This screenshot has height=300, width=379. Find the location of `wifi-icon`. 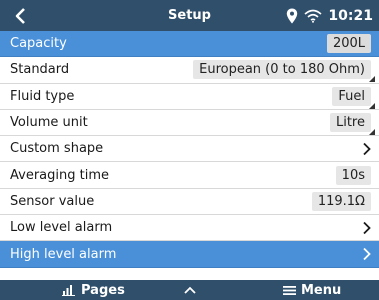

wifi-icon is located at coordinates (313, 16).